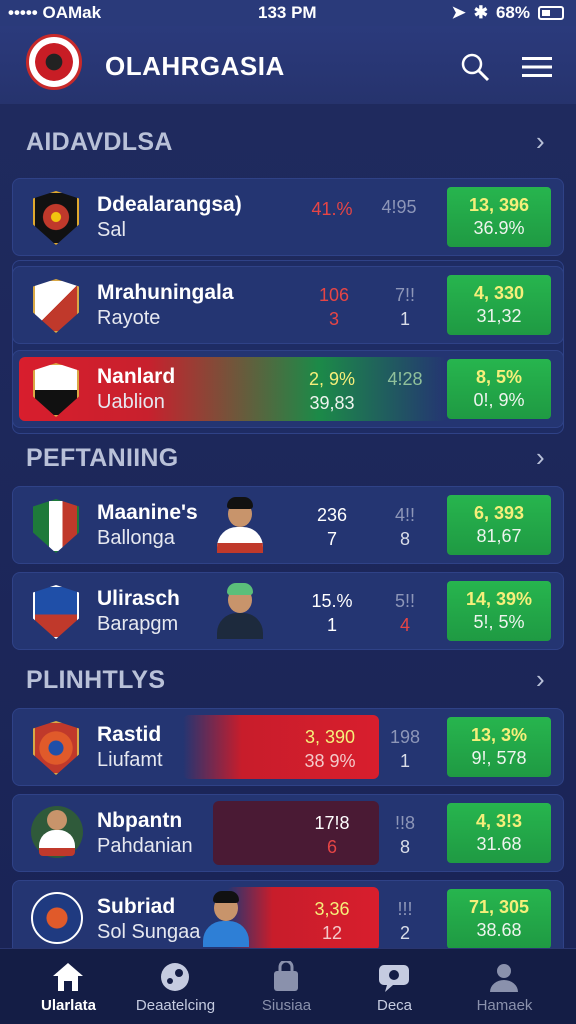  What do you see at coordinates (404, 601) in the screenshot?
I see `stat-secondary: 5!!` at bounding box center [404, 601].